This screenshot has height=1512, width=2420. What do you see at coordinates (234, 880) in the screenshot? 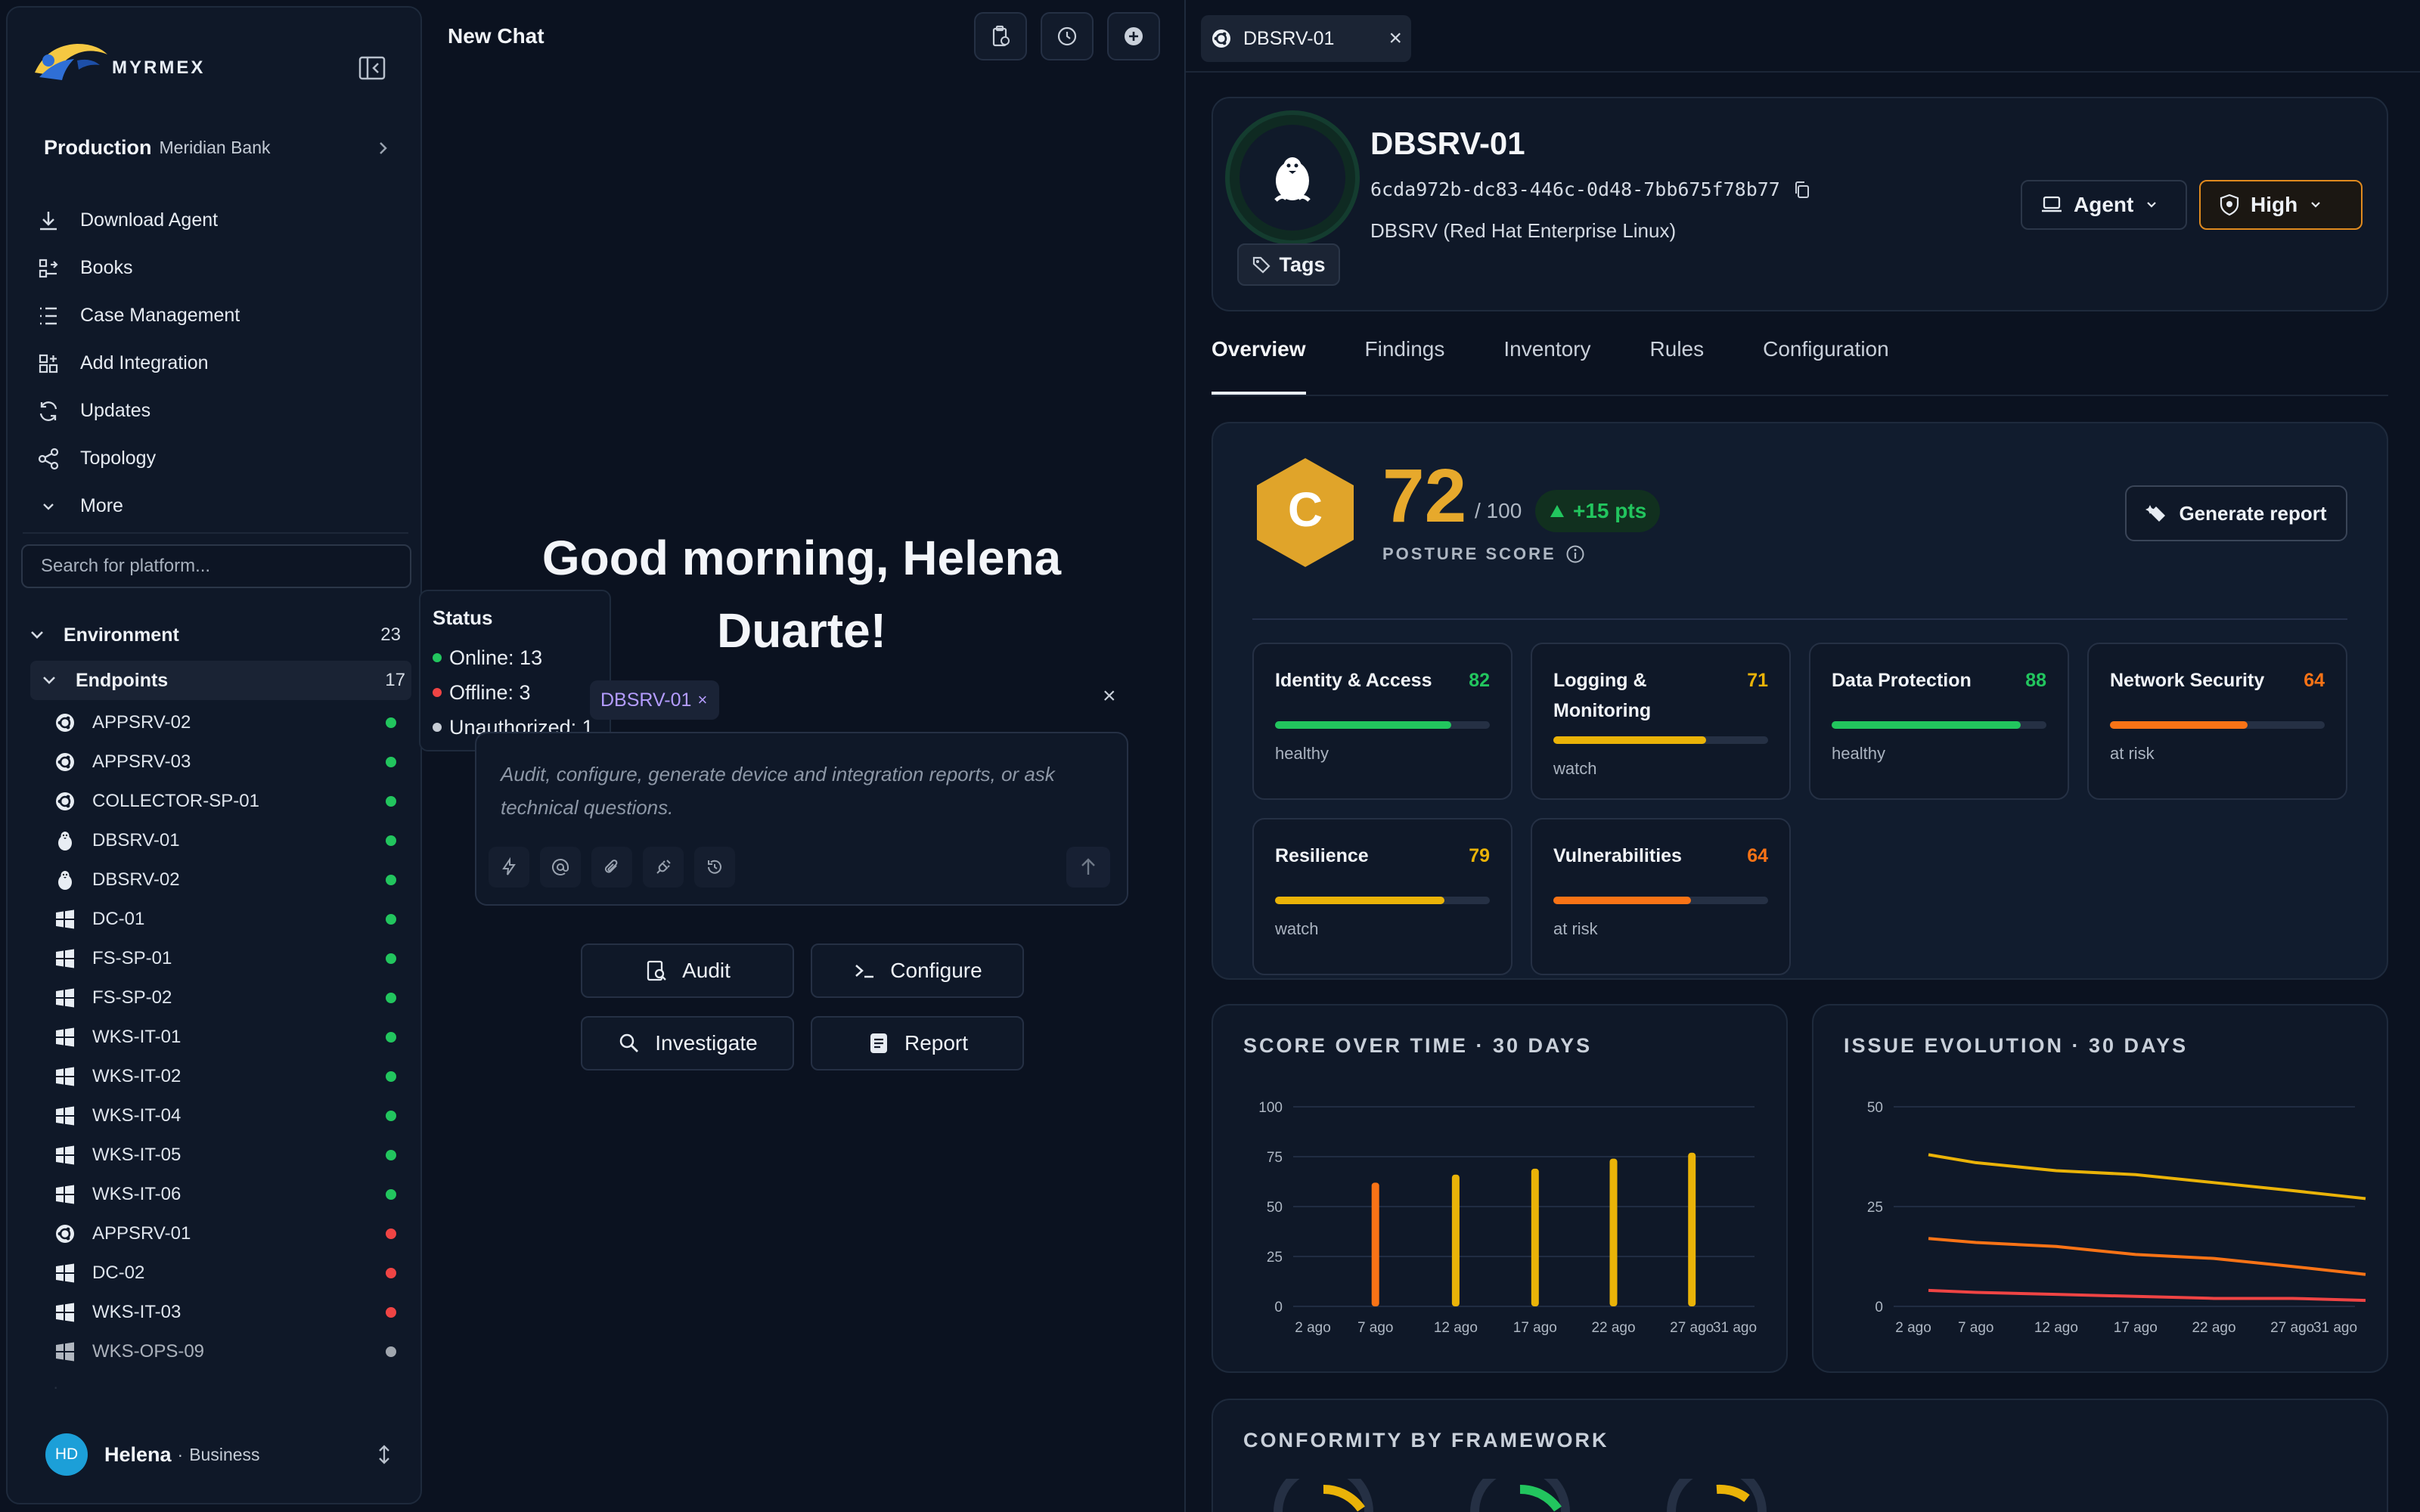
I see `endpoint-item: DBSRV-02` at bounding box center [234, 880].